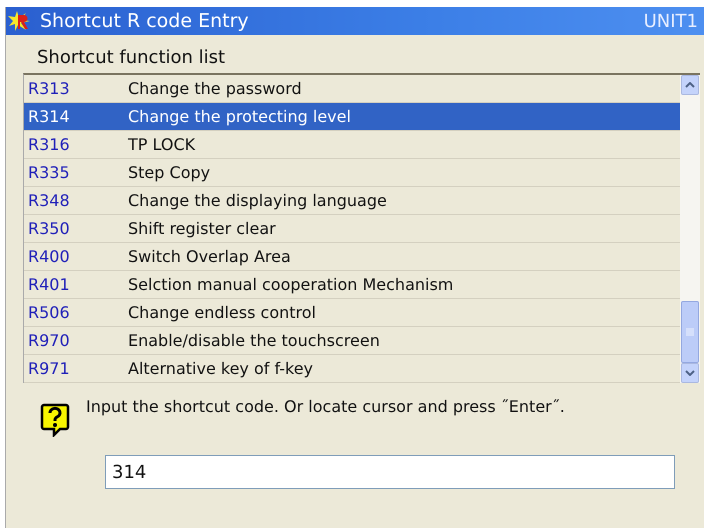 This screenshot has height=528, width=704. I want to click on grip-icon, so click(690, 332).